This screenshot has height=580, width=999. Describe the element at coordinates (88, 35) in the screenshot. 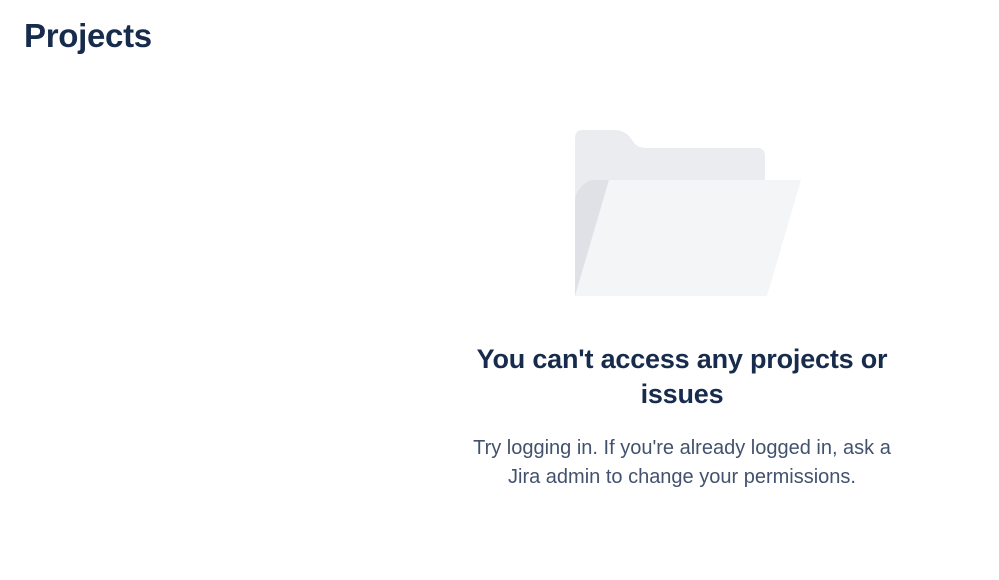

I see `page-title: Projects` at that location.